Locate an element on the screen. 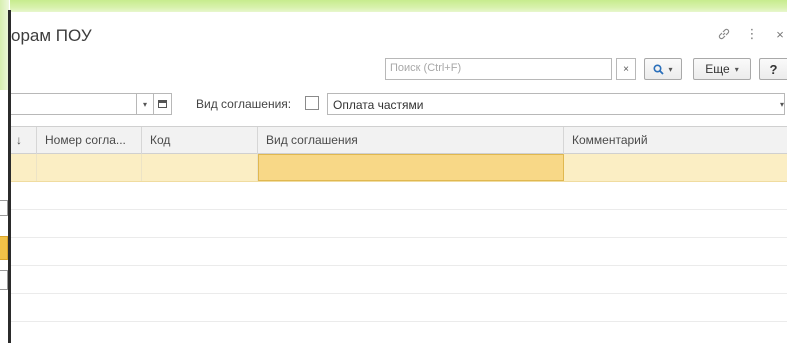 The image size is (787, 343). more-actions-button: Еще ▾ is located at coordinates (722, 69).